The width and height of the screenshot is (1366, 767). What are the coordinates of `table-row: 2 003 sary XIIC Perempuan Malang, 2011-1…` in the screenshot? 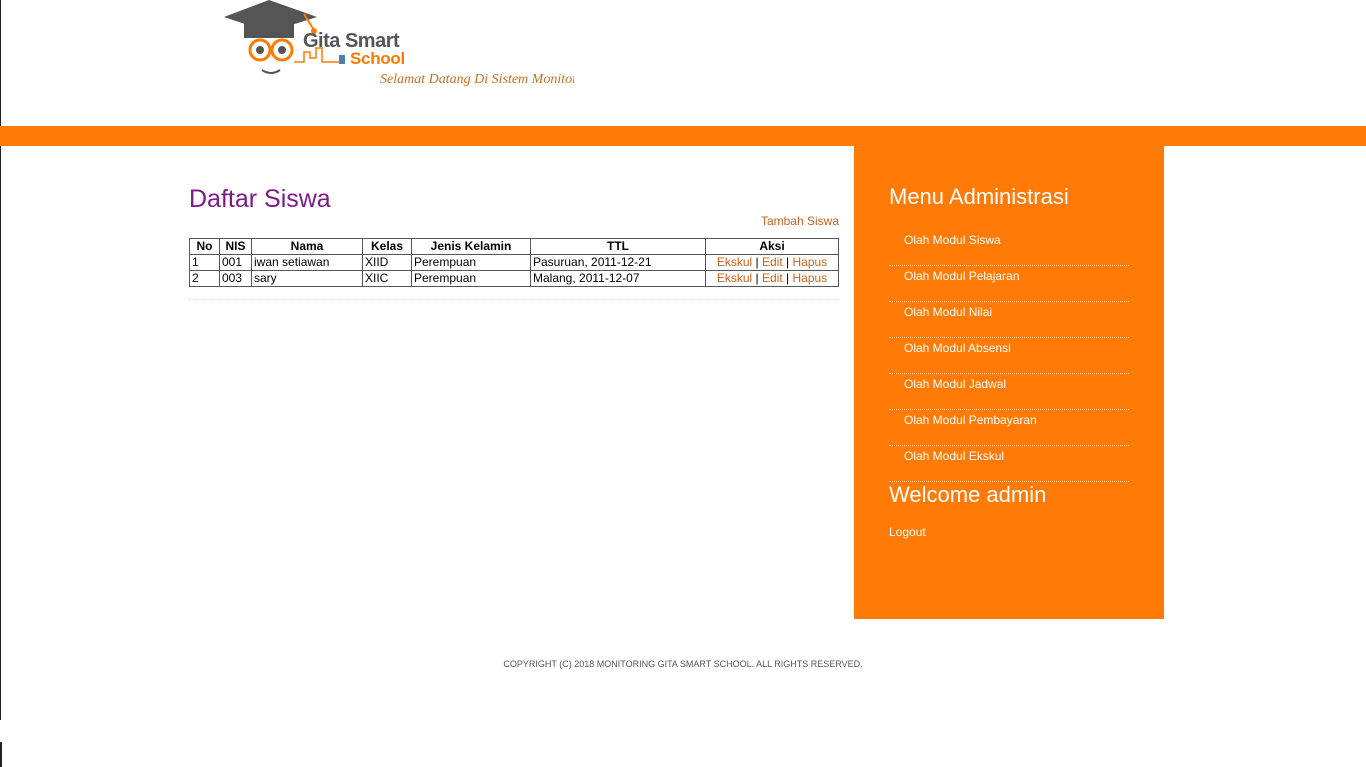 It's located at (514, 278).